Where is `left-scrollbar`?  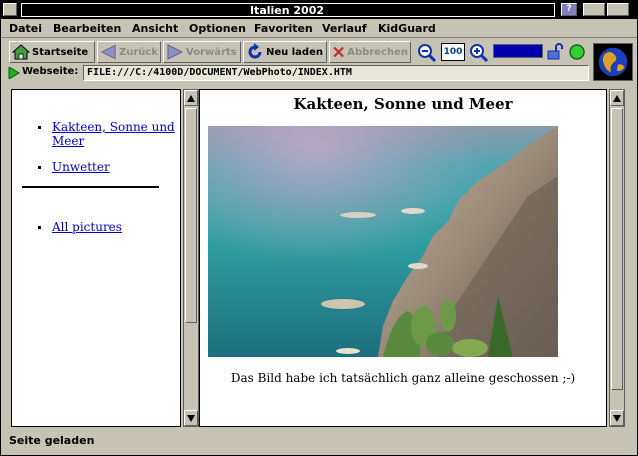 left-scrollbar is located at coordinates (191, 258).